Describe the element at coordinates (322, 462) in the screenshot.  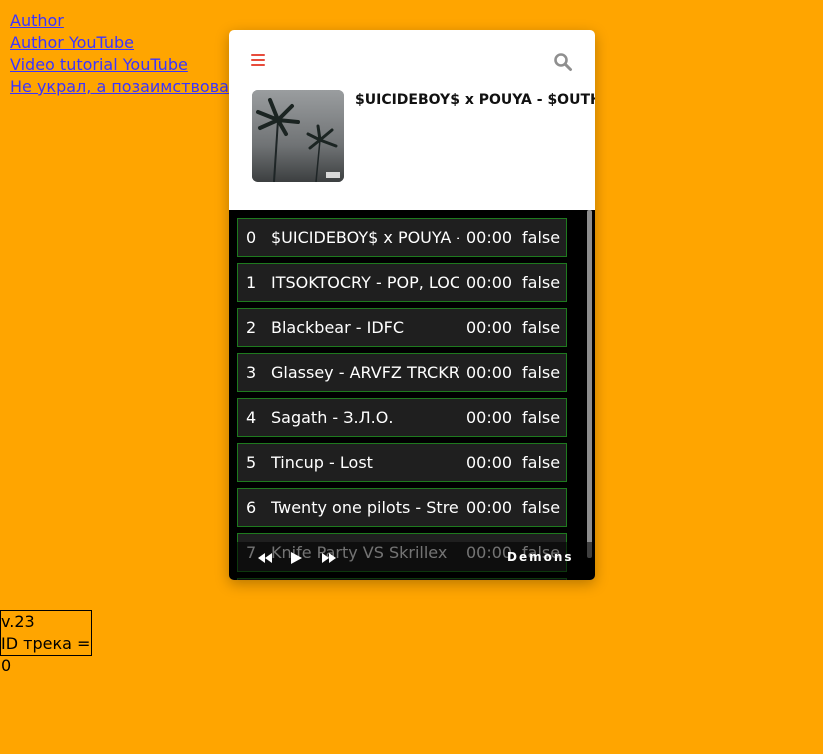
I see `track-name: Tincup - Lost` at that location.